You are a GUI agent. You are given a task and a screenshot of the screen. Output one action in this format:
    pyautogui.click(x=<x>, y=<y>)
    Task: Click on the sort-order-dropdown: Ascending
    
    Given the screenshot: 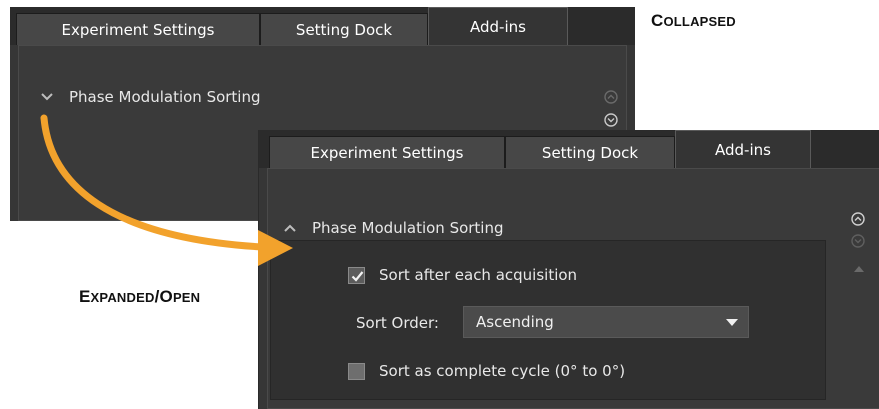 What is the action you would take?
    pyautogui.click(x=606, y=322)
    